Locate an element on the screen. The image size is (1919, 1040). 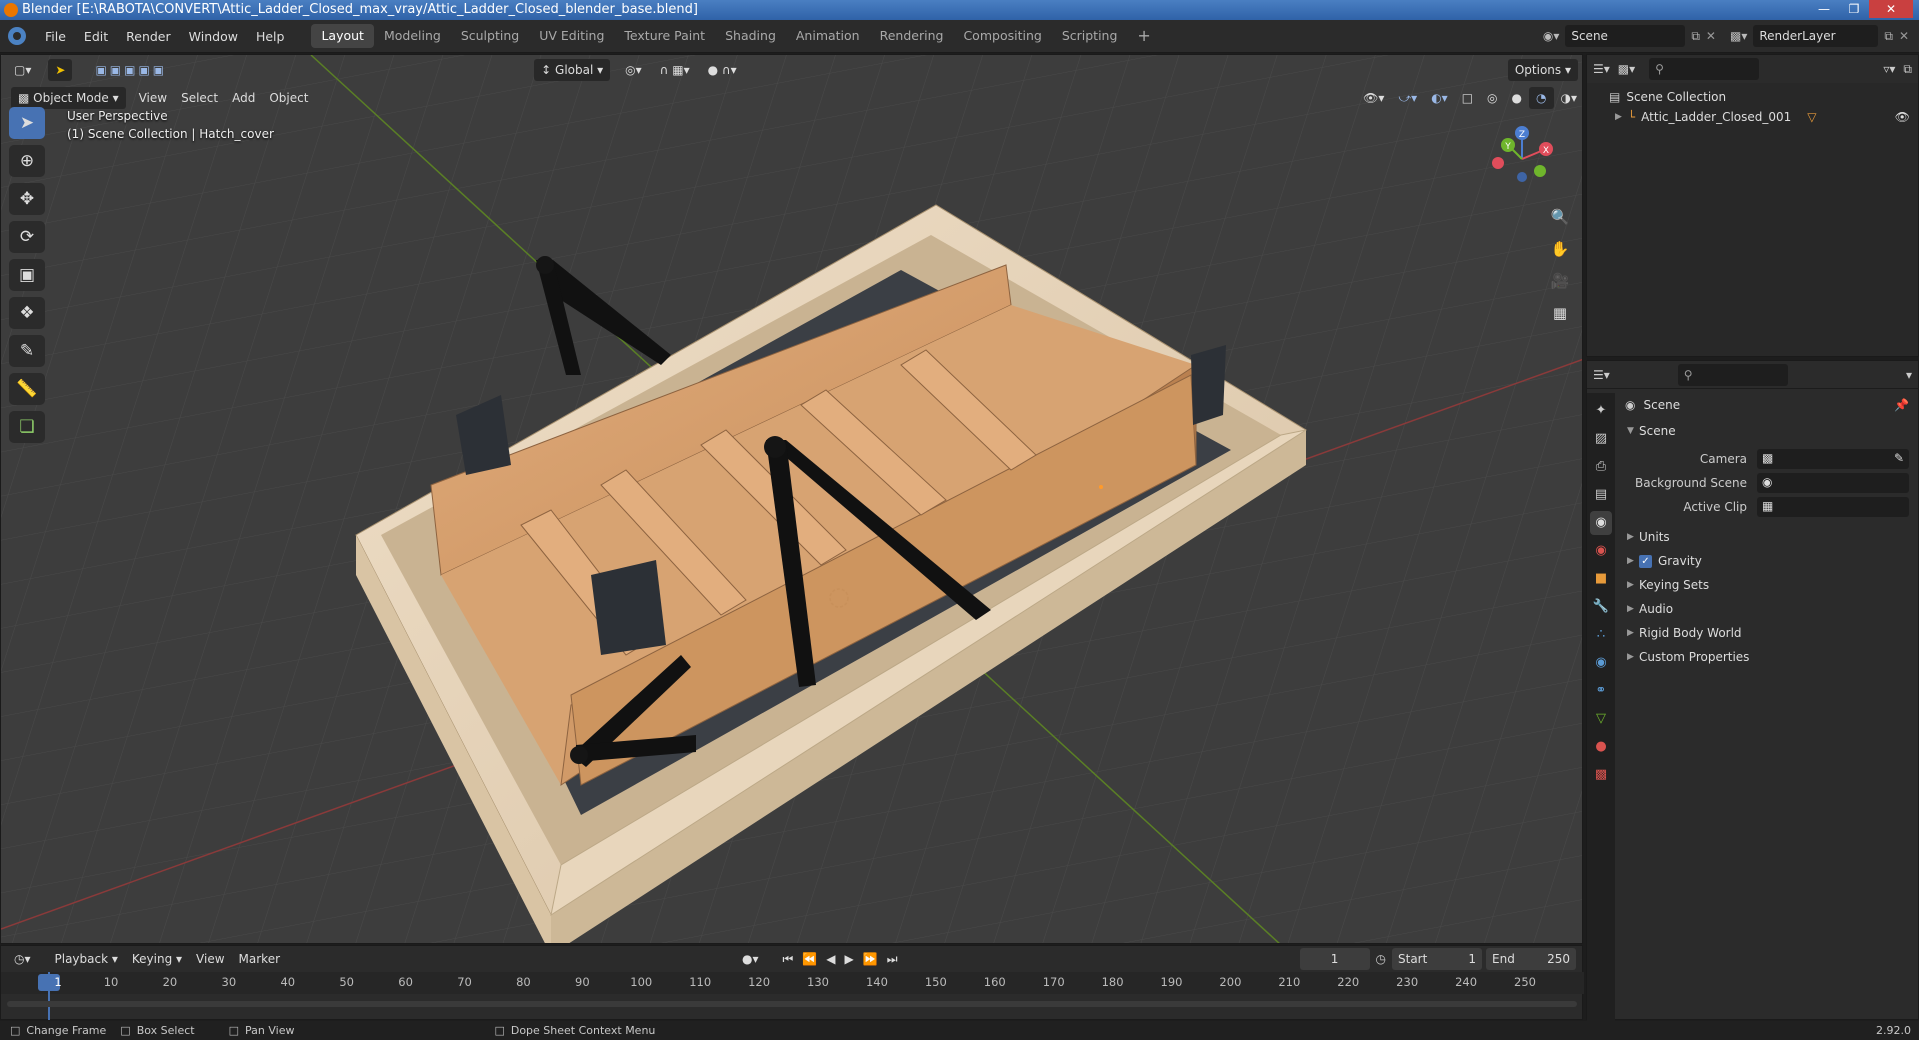
play-icon: ▶ is located at coordinates (849, 959).